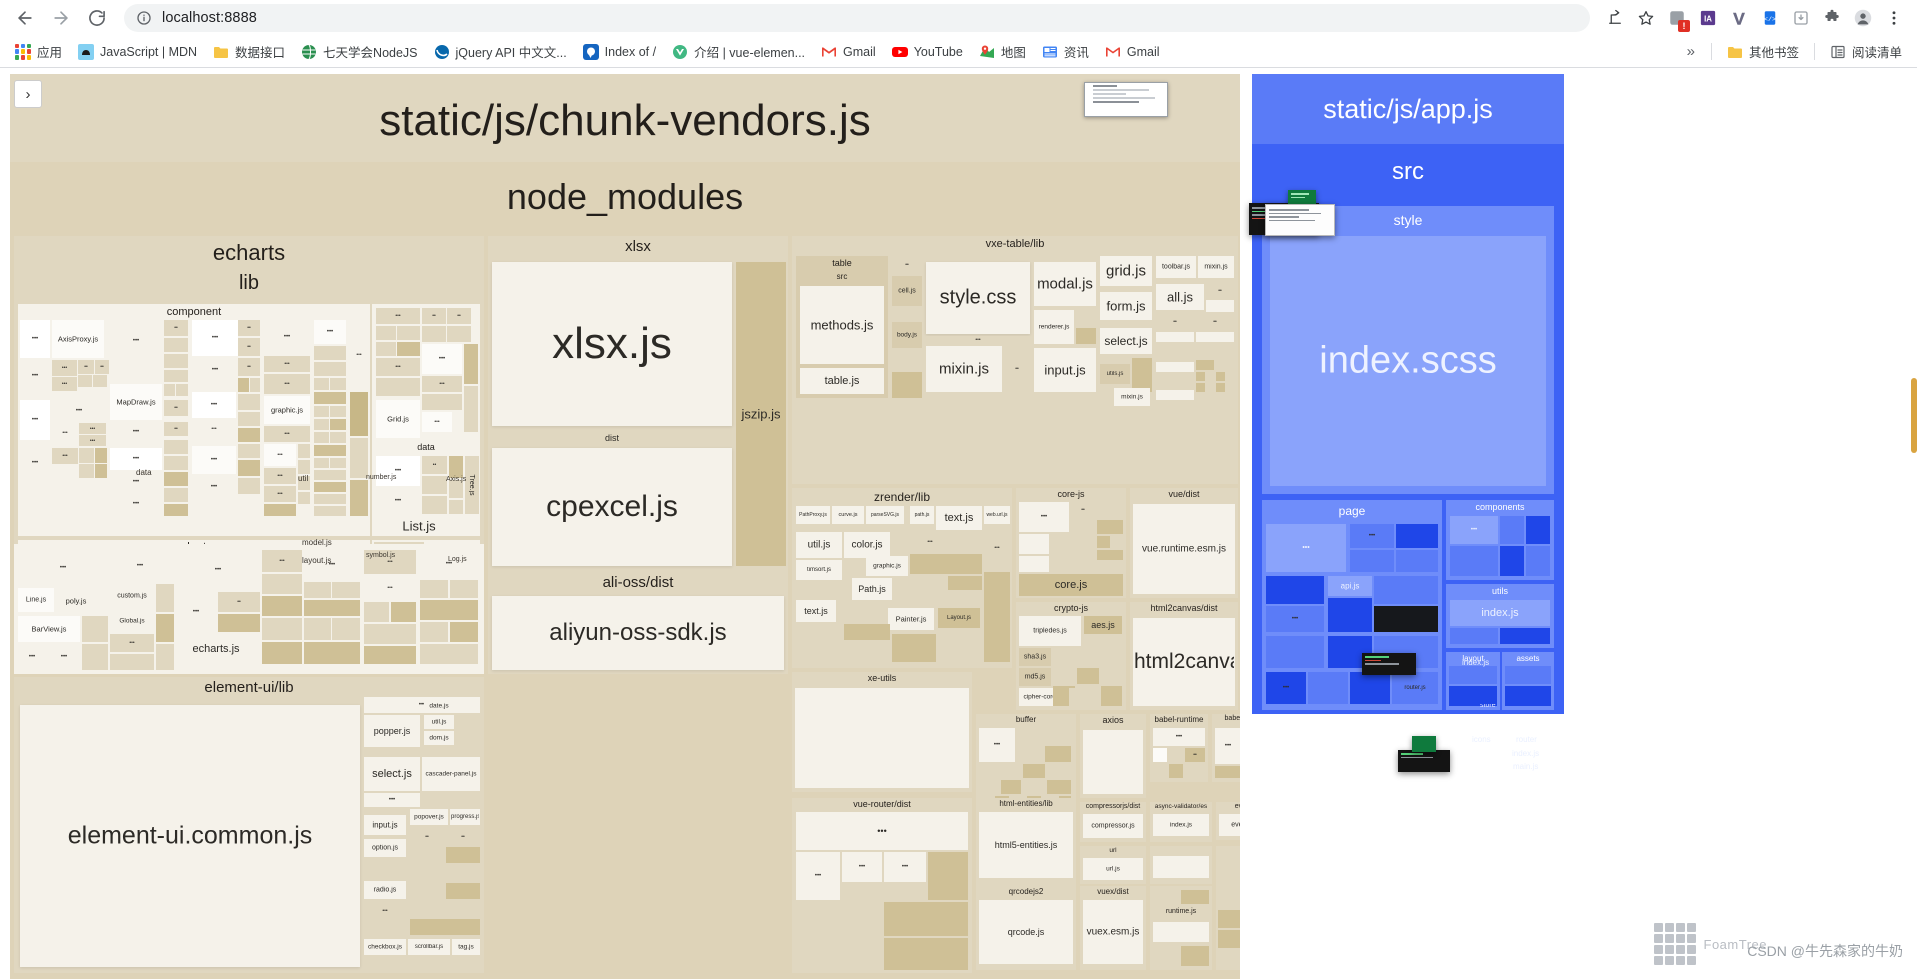 This screenshot has height=979, width=1917. What do you see at coordinates (842, 325) in the screenshot?
I see `cell-methodsjs: methods.js` at bounding box center [842, 325].